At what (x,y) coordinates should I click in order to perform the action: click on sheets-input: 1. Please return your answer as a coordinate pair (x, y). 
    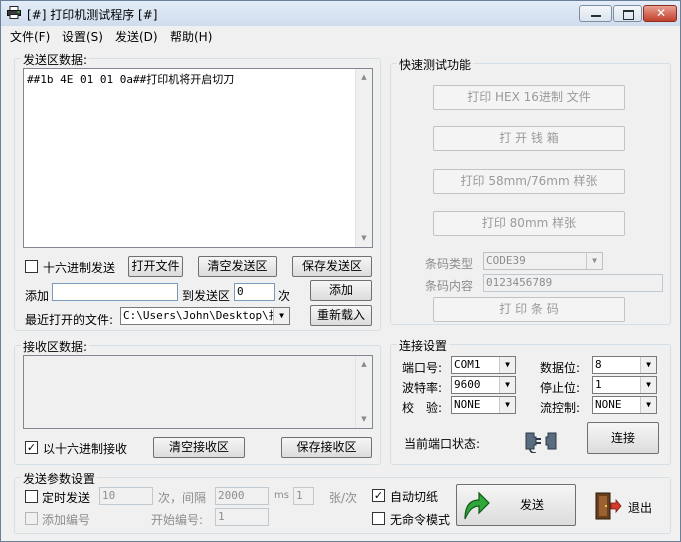
    Looking at the image, I should click on (303, 496).